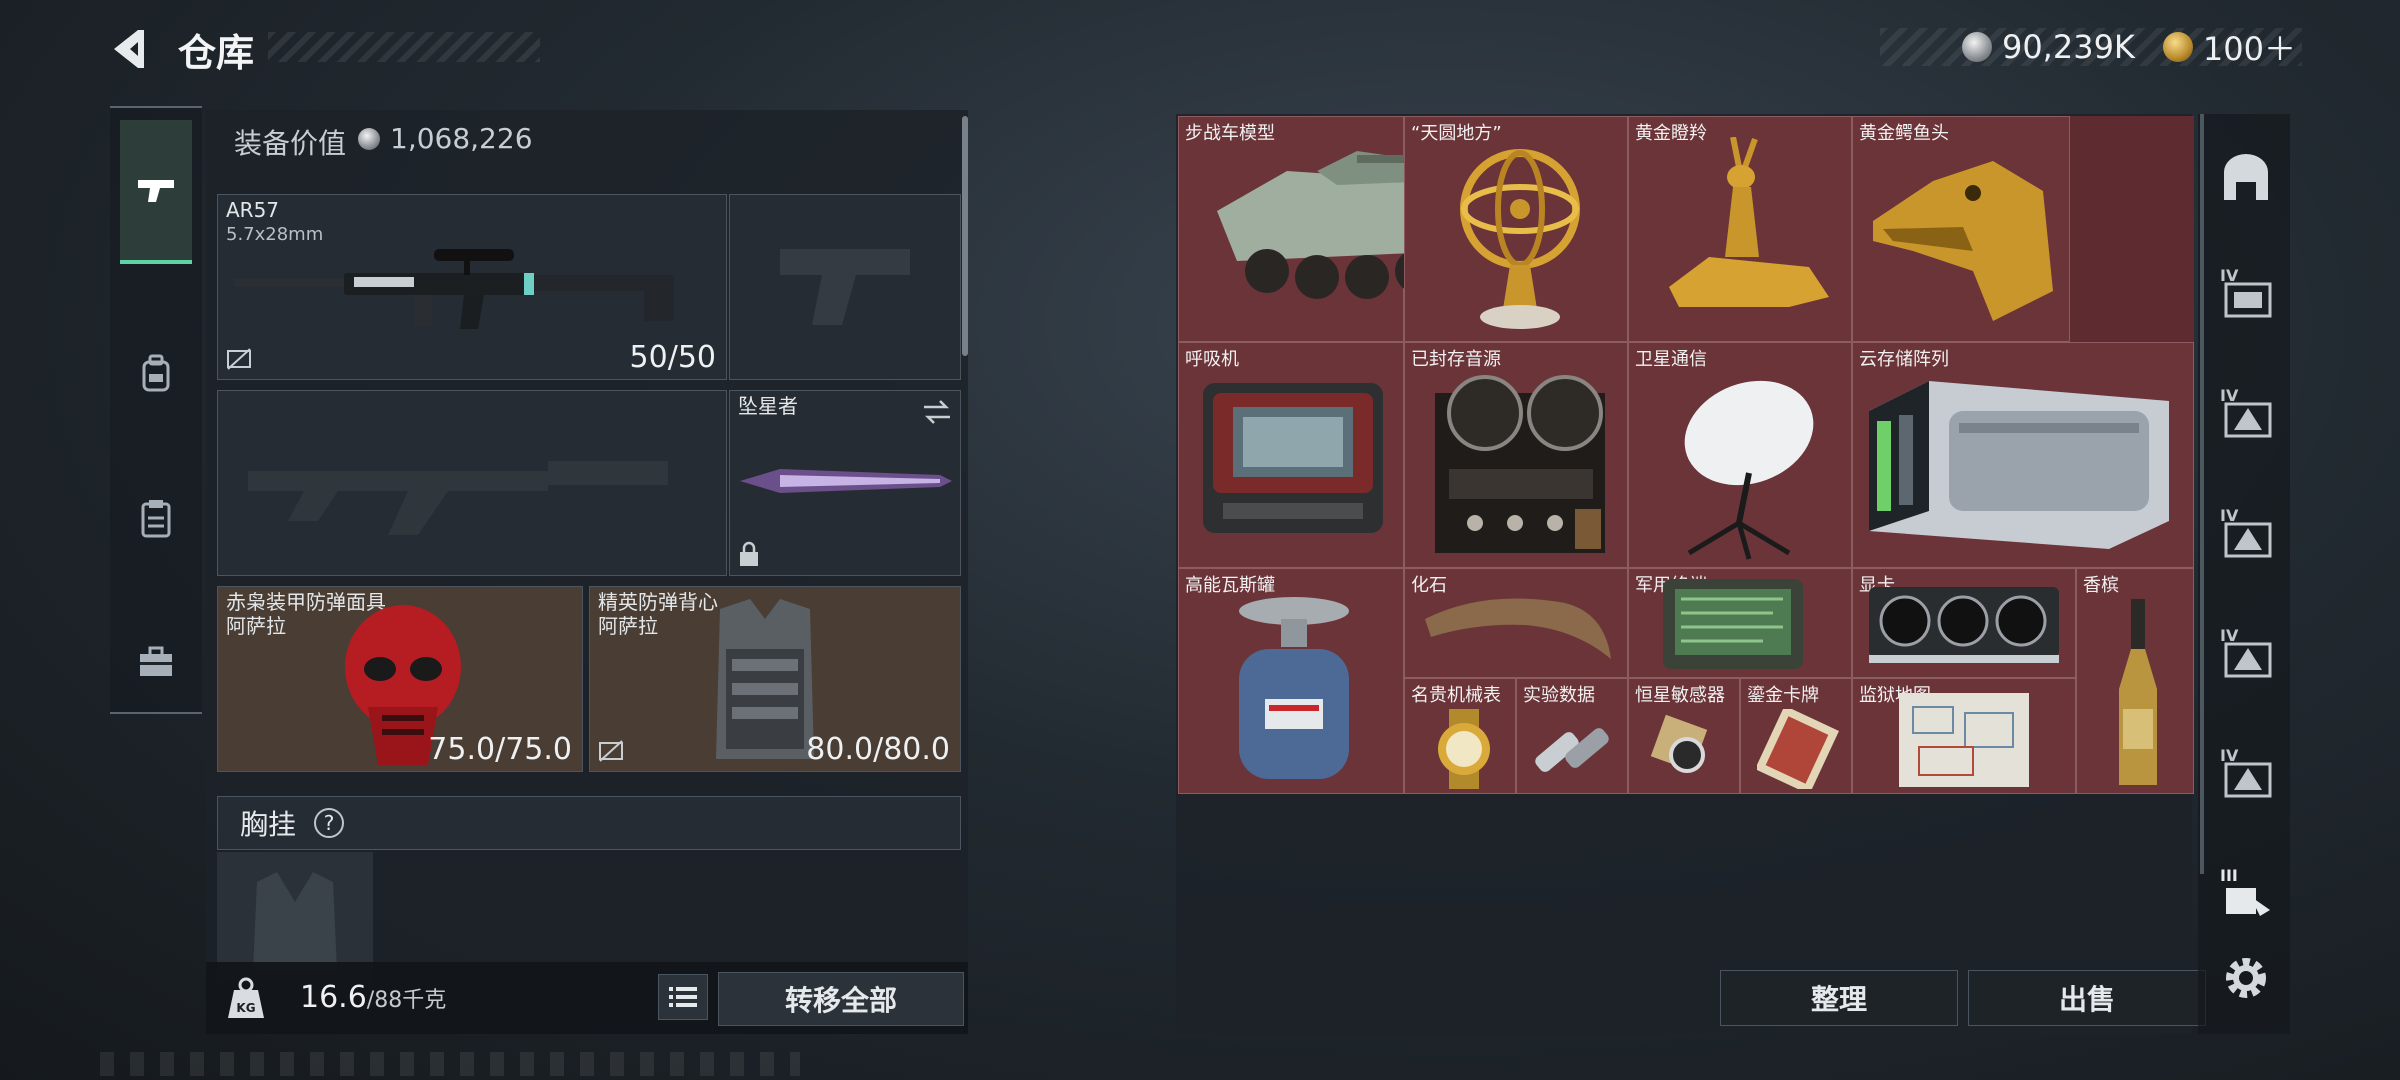  I want to click on sort-button: 整理, so click(1839, 998).